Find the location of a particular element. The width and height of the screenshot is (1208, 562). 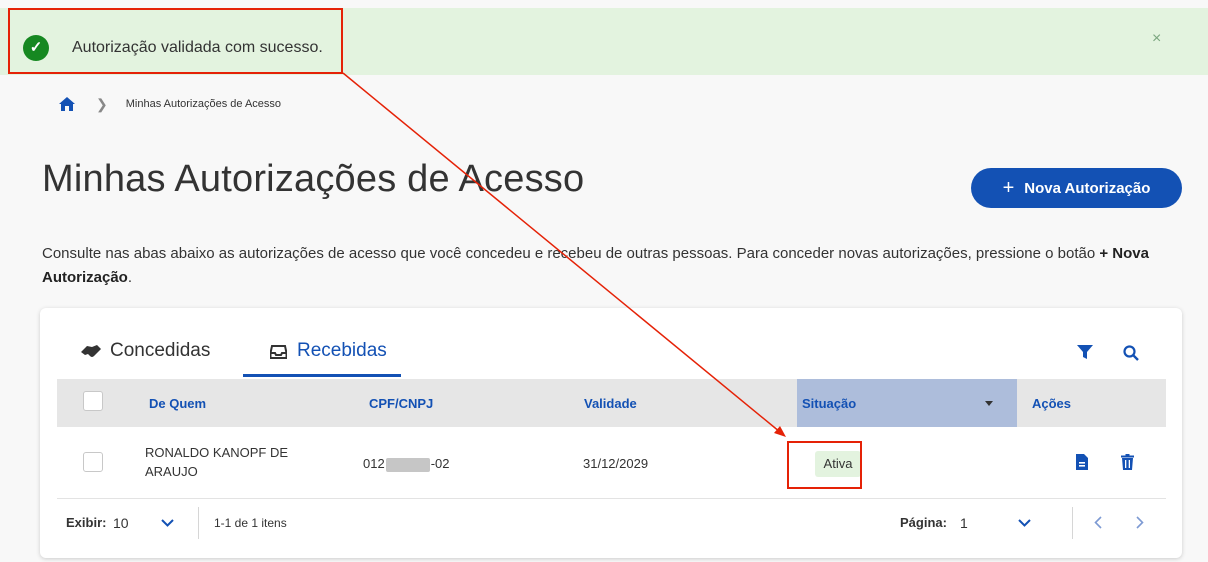

filter-icon is located at coordinates (1085, 352).